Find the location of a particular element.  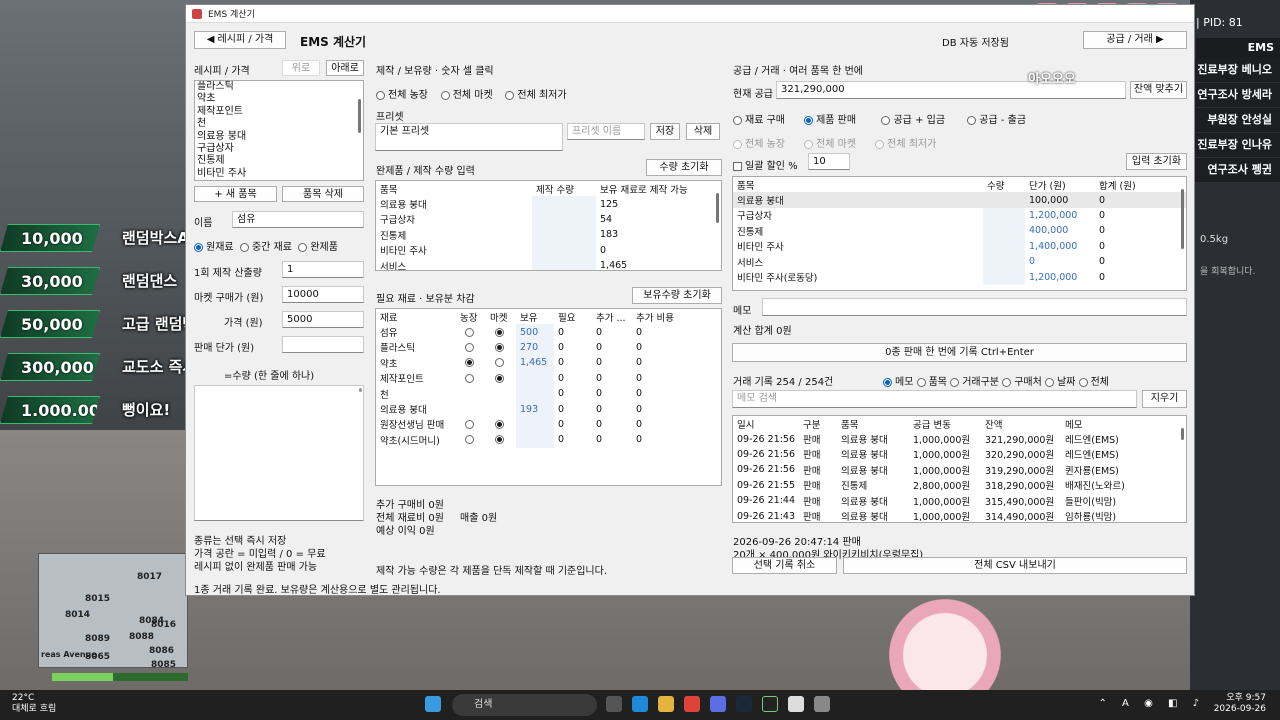

table-row: 비타민 주사(로동당) 1,200,000 0 is located at coordinates (959, 277).